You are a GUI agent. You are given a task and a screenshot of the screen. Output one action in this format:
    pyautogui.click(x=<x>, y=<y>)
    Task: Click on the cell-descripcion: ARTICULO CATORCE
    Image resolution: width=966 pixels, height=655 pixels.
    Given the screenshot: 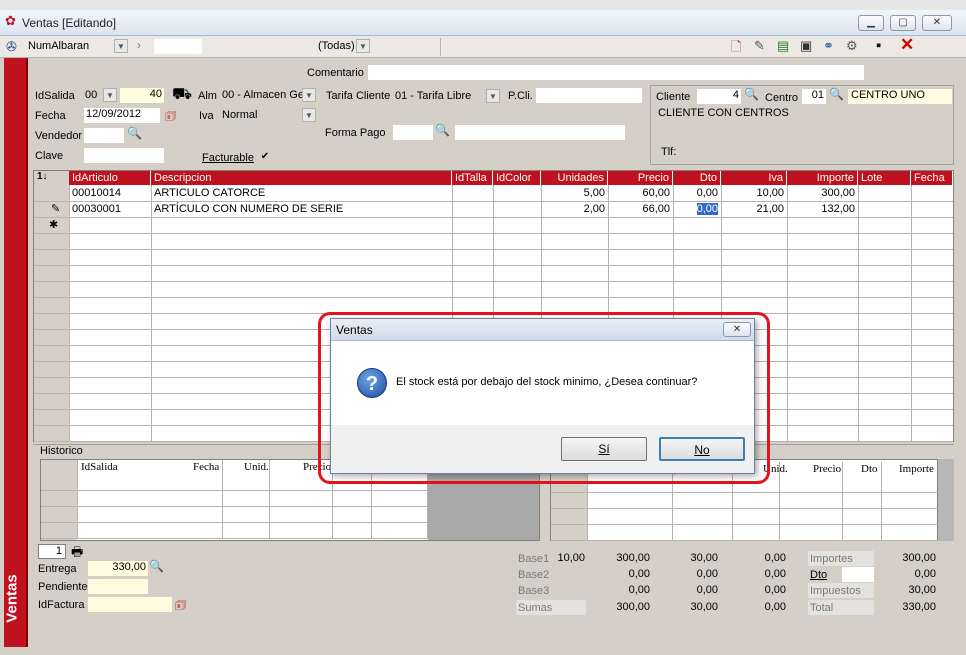 What is the action you would take?
    pyautogui.click(x=301, y=193)
    